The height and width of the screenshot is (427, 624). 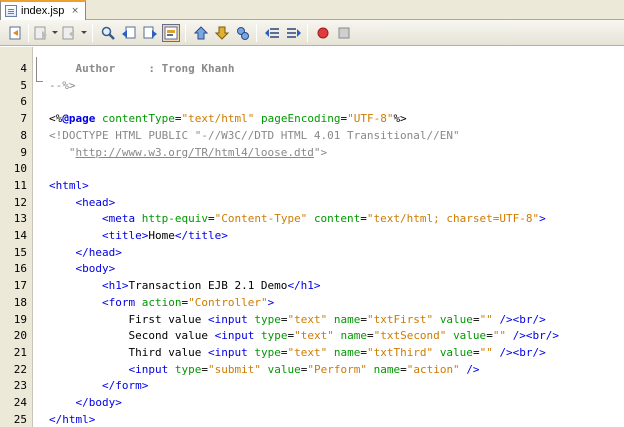 I want to click on code-line: 11 <html>, so click(x=312, y=186).